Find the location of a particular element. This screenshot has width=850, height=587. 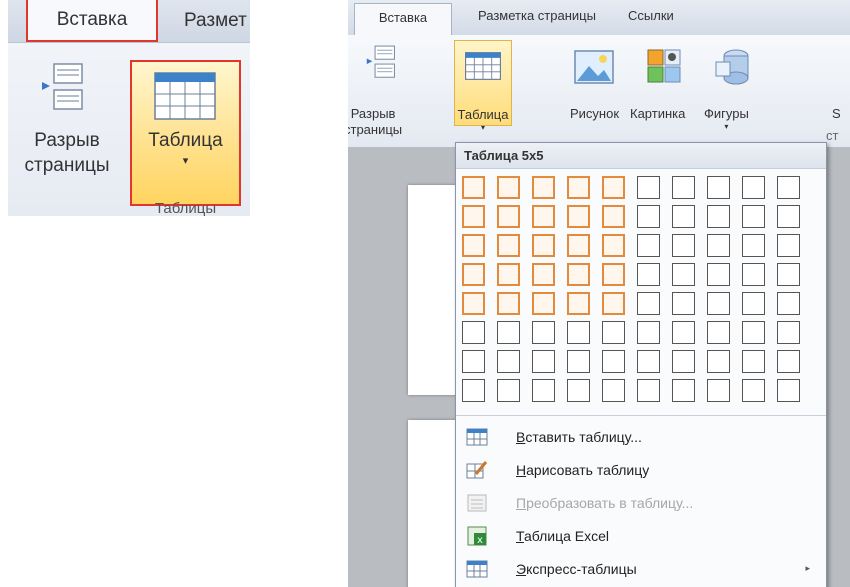

shapes-button: Фигуры ▾ is located at coordinates (726, 119).